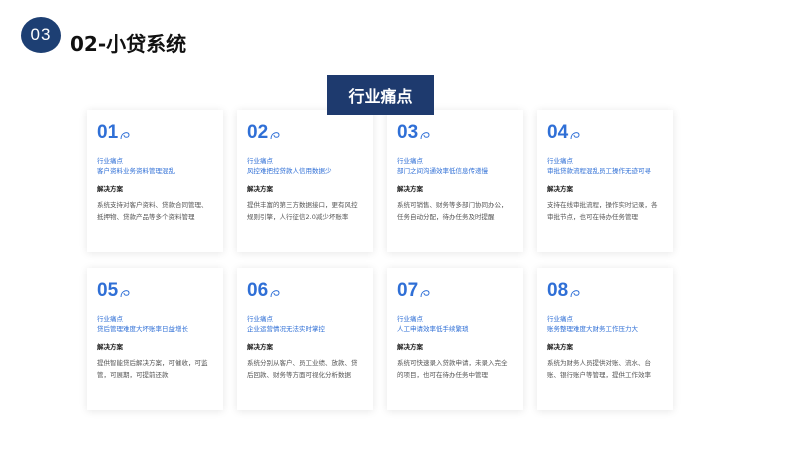 The image size is (800, 450). I want to click on card-number: 05, so click(155, 291).